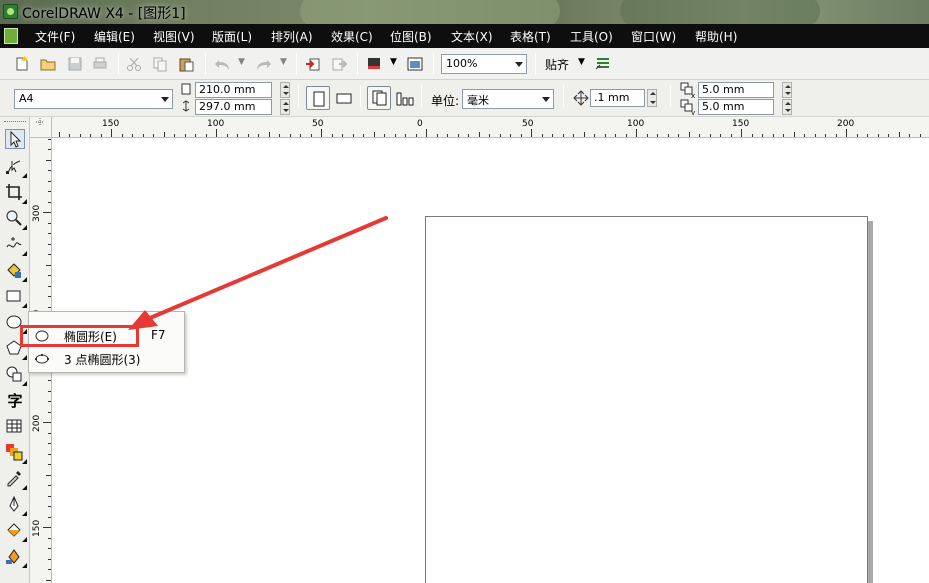 The image size is (929, 583). I want to click on cut-icon, so click(134, 64).